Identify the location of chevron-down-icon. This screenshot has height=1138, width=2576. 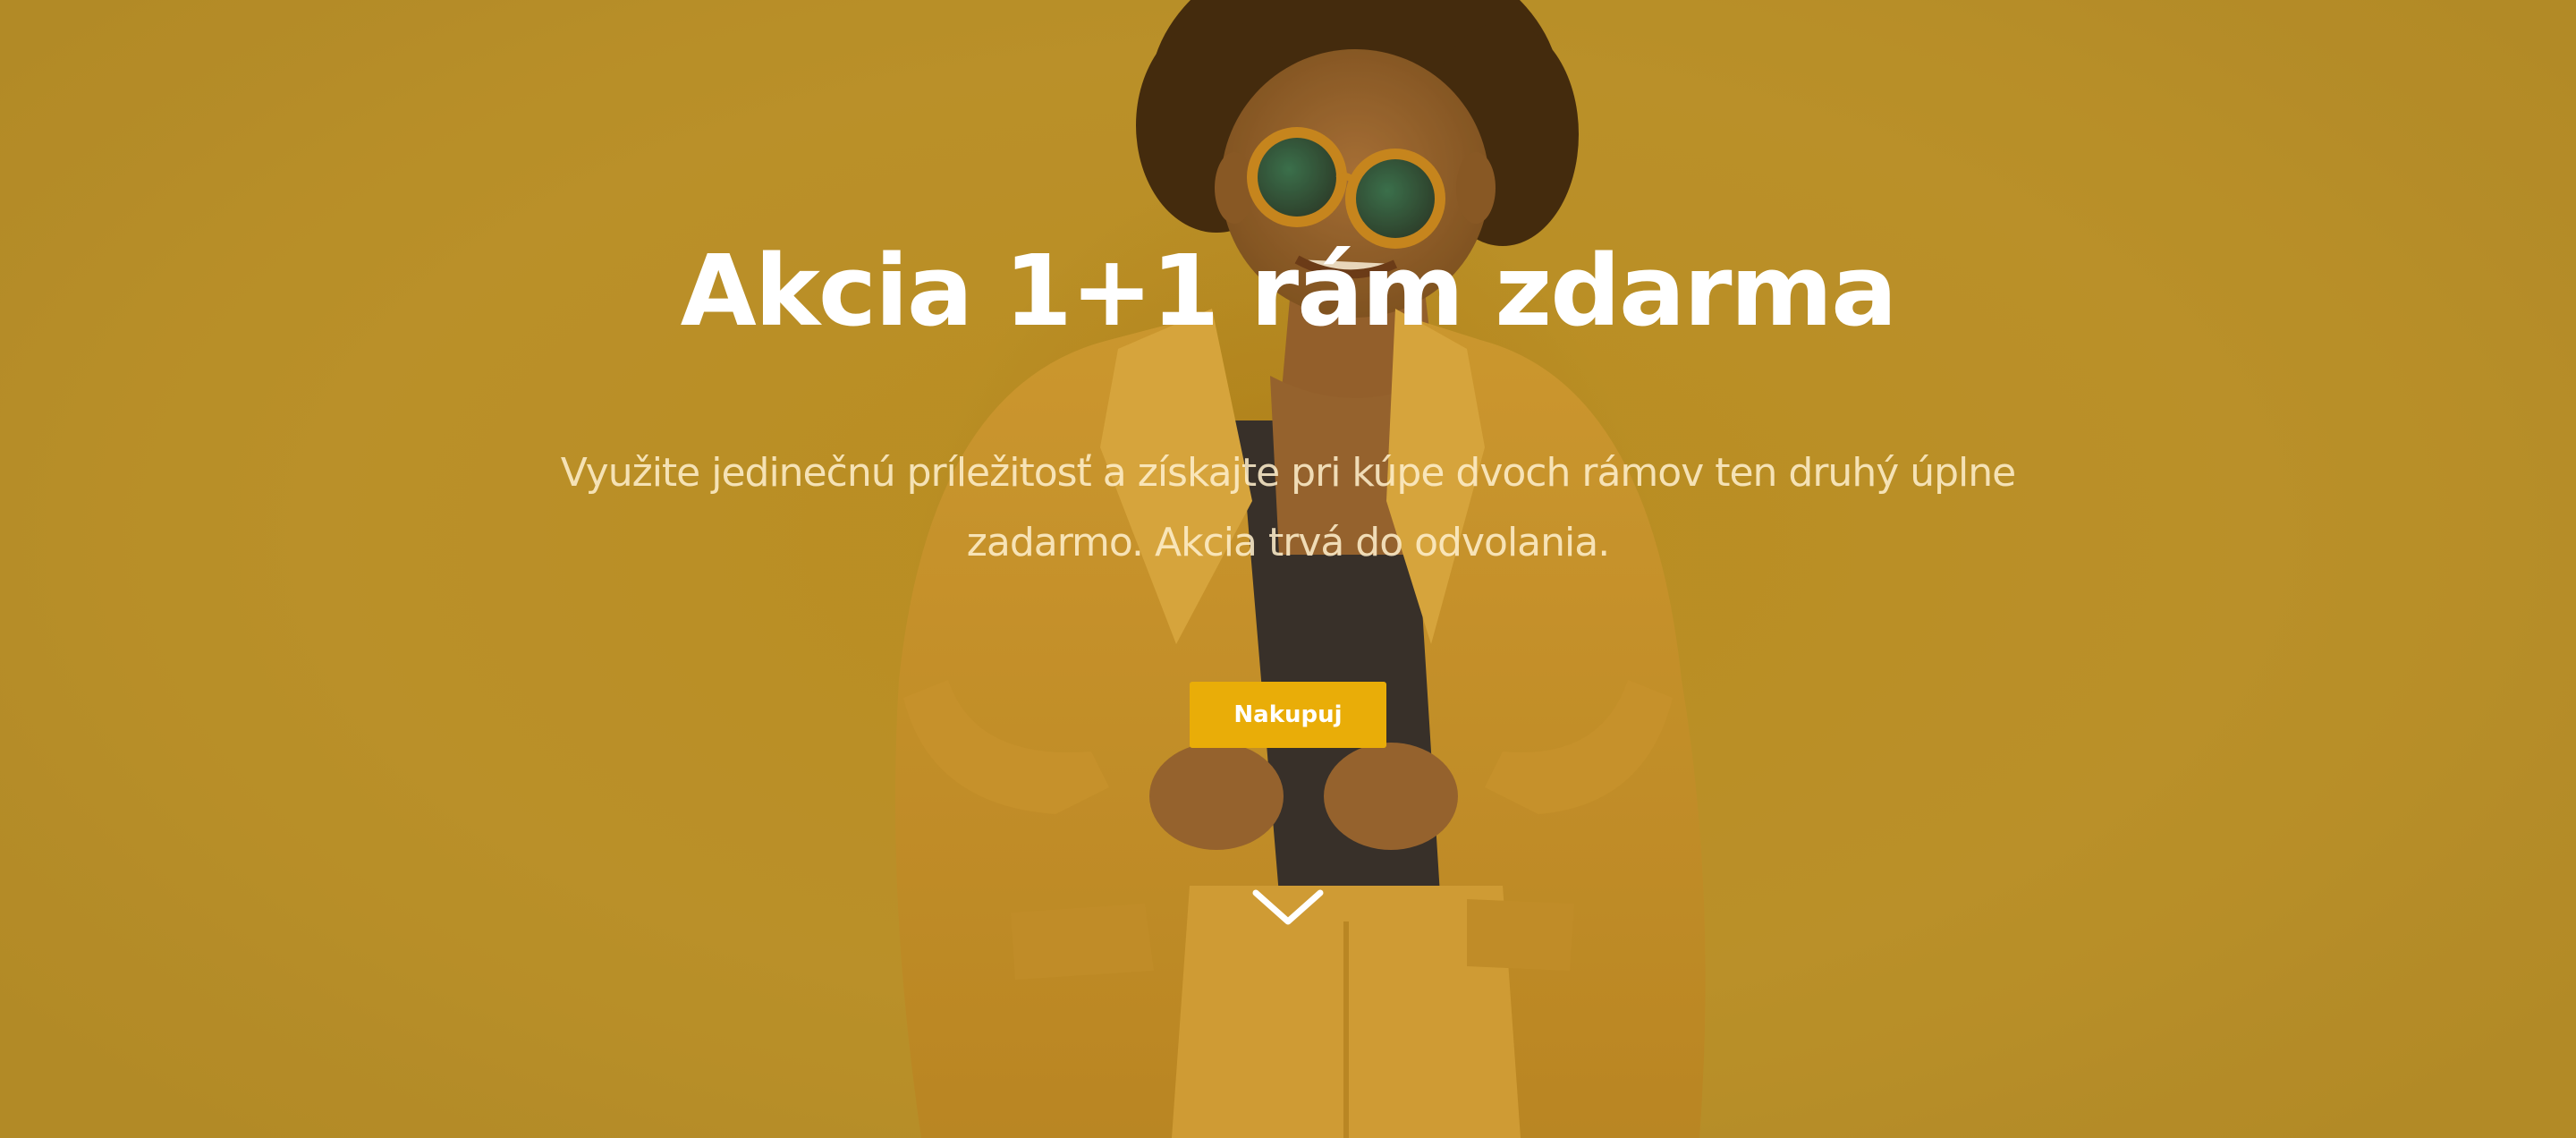
(1288, 907).